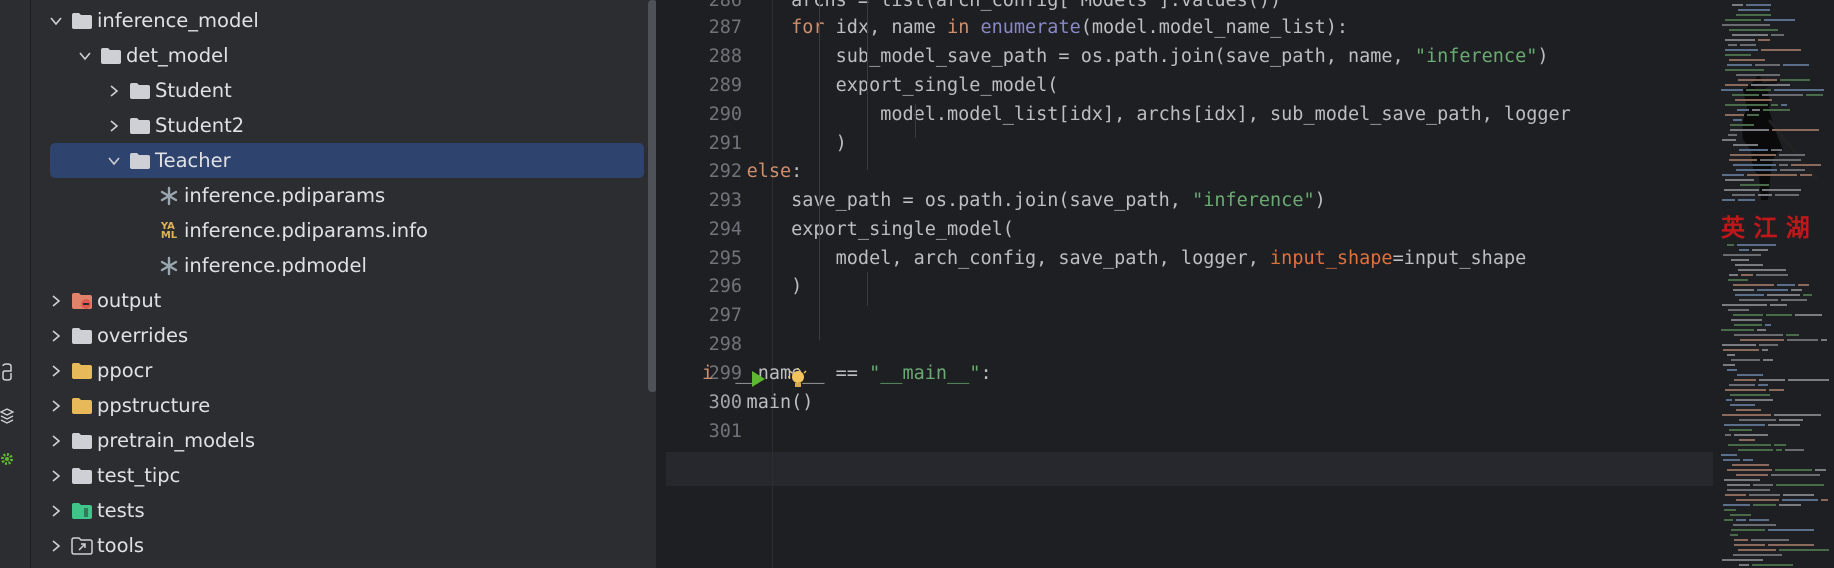 This screenshot has height=568, width=1834. I want to click on tree-row-label: overrides, so click(143, 335).